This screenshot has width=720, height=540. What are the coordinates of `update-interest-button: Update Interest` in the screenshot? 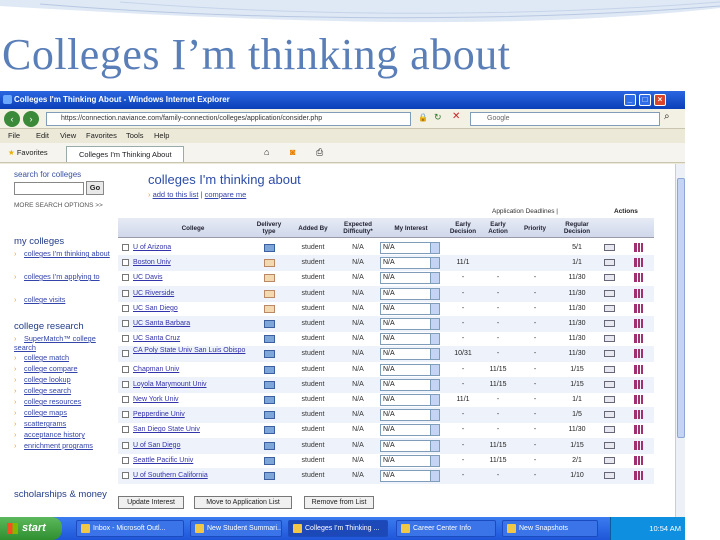 It's located at (151, 502).